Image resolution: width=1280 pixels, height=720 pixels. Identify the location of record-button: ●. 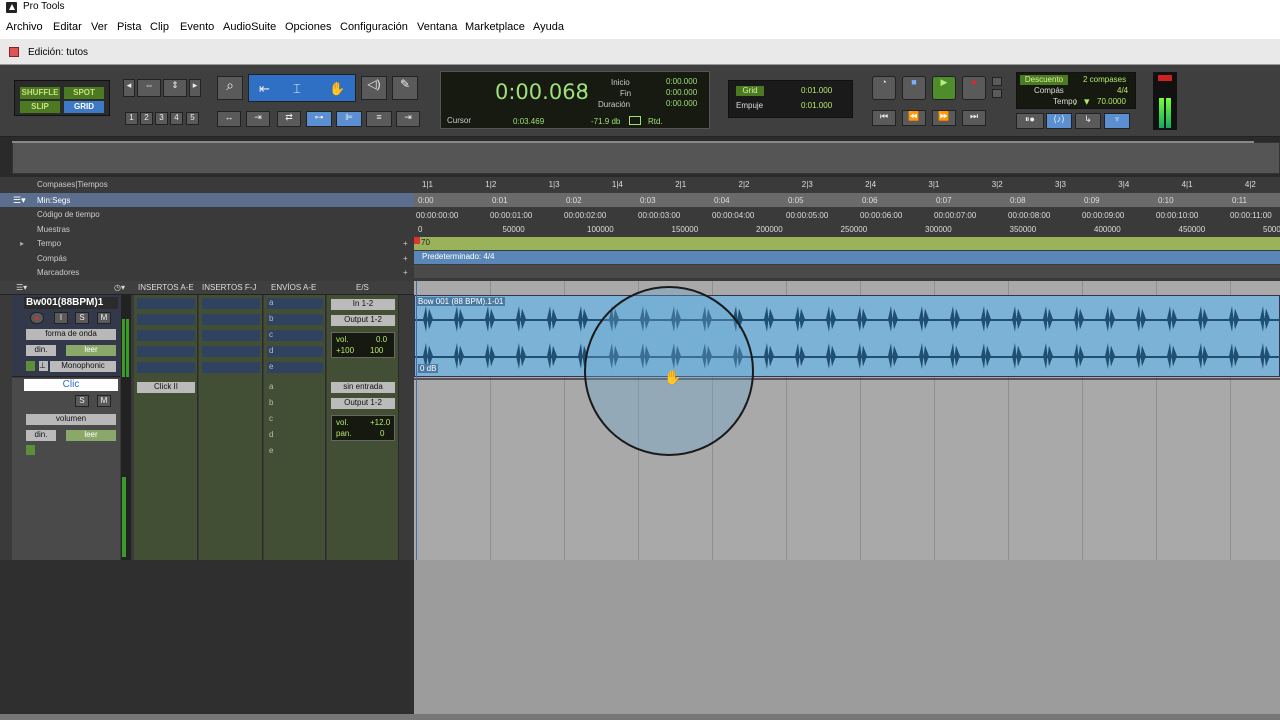
(974, 88).